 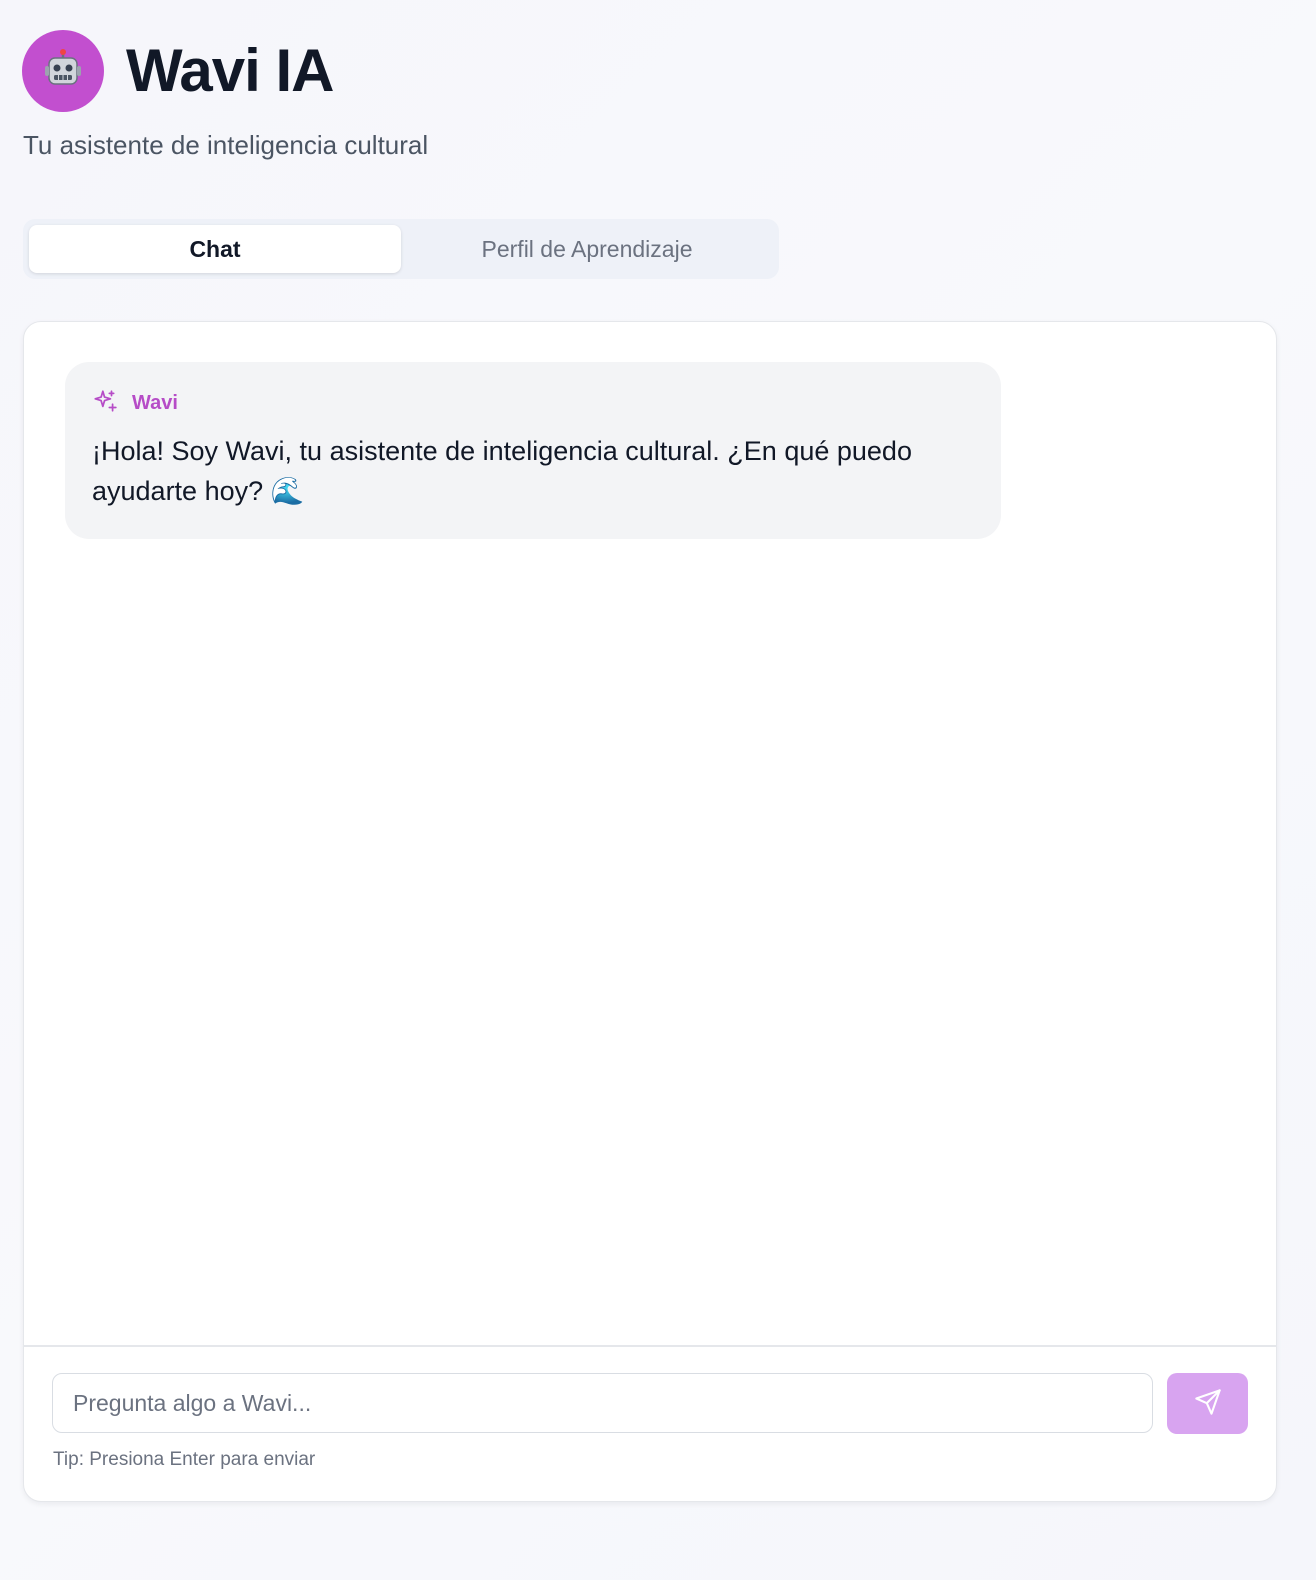 I want to click on tab-chat: Chat, so click(x=215, y=249).